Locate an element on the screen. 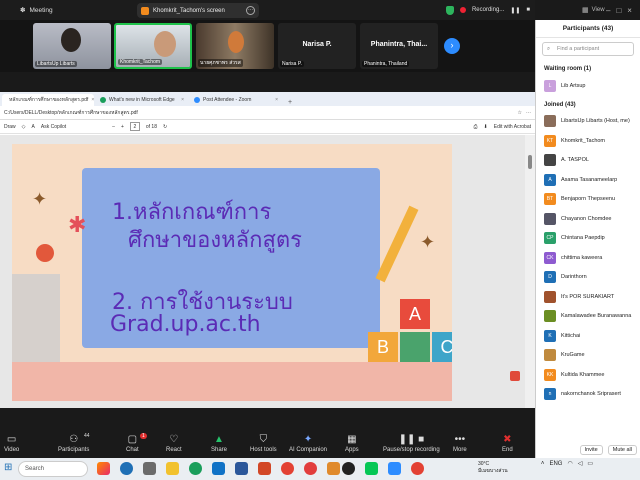  tab-pdf: หลักเกณฑ์การศึกษาของหลักสูตร.pdf × is located at coordinates (48, 100).